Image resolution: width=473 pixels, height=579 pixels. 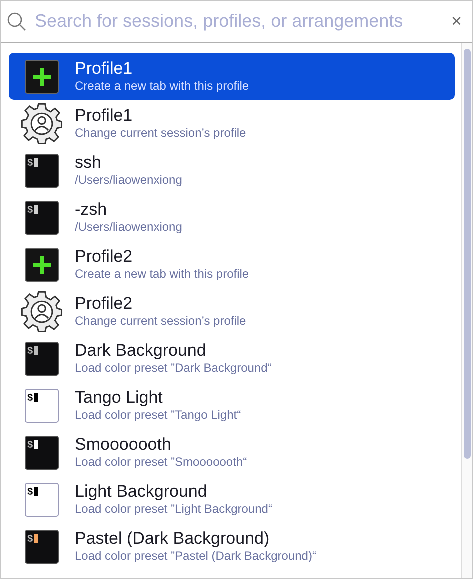 What do you see at coordinates (232, 499) in the screenshot?
I see `list-item: $ Light Background Load color preset ”Light Background“` at bounding box center [232, 499].